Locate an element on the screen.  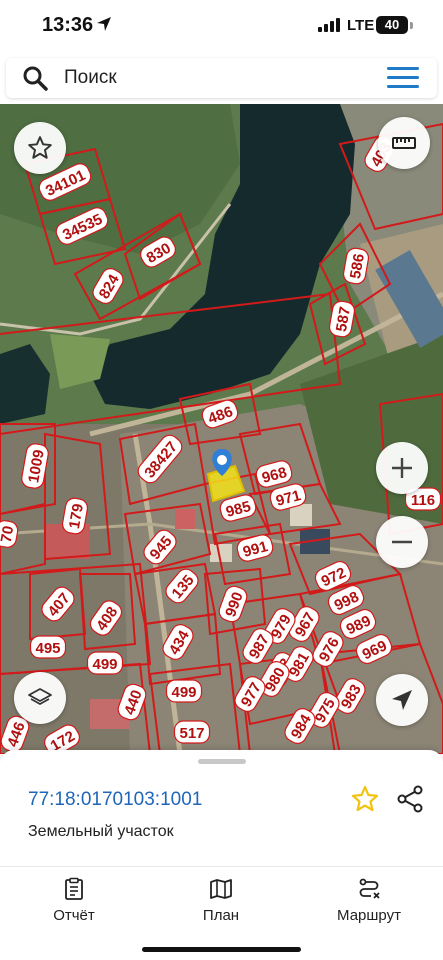
tab-plan: План is located at coordinates (221, 902).